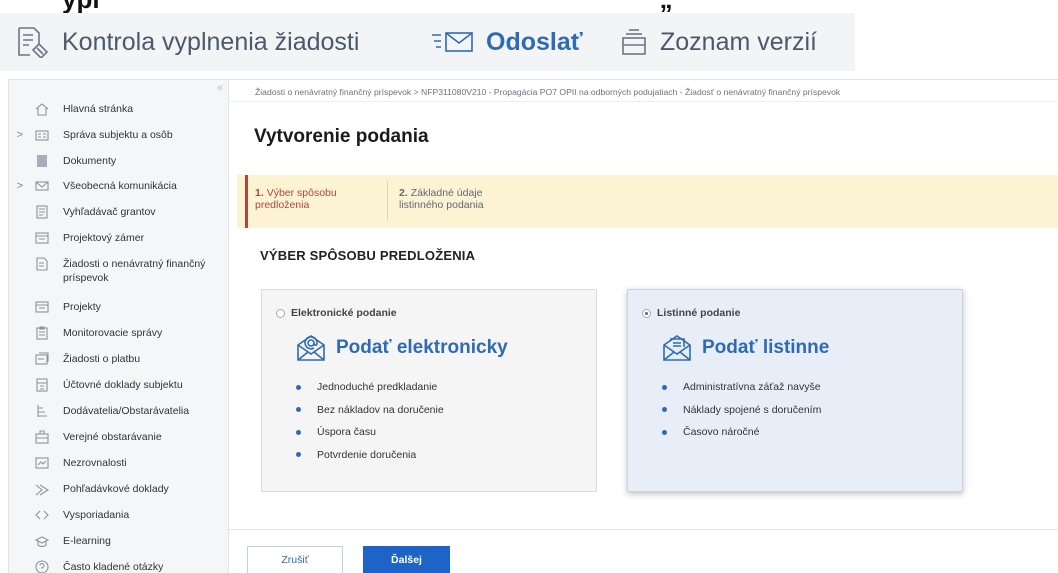  Describe the element at coordinates (643, 529) in the screenshot. I see `footer-divider` at that location.